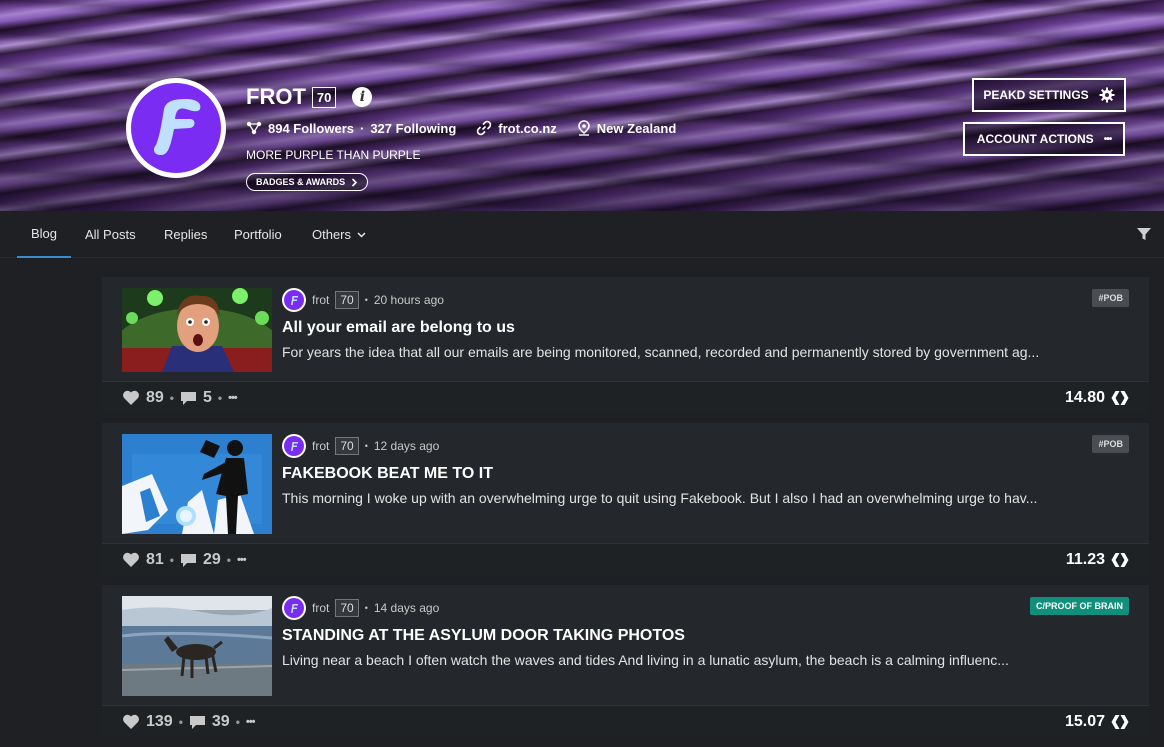 This screenshot has width=1164, height=747. I want to click on tab-others: Others, so click(339, 234).